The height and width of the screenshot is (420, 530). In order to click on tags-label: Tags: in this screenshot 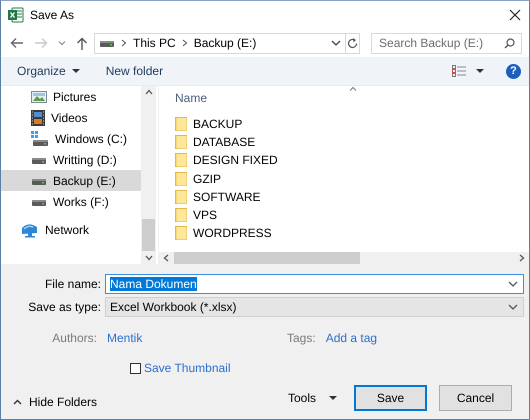, I will do `click(301, 338)`.